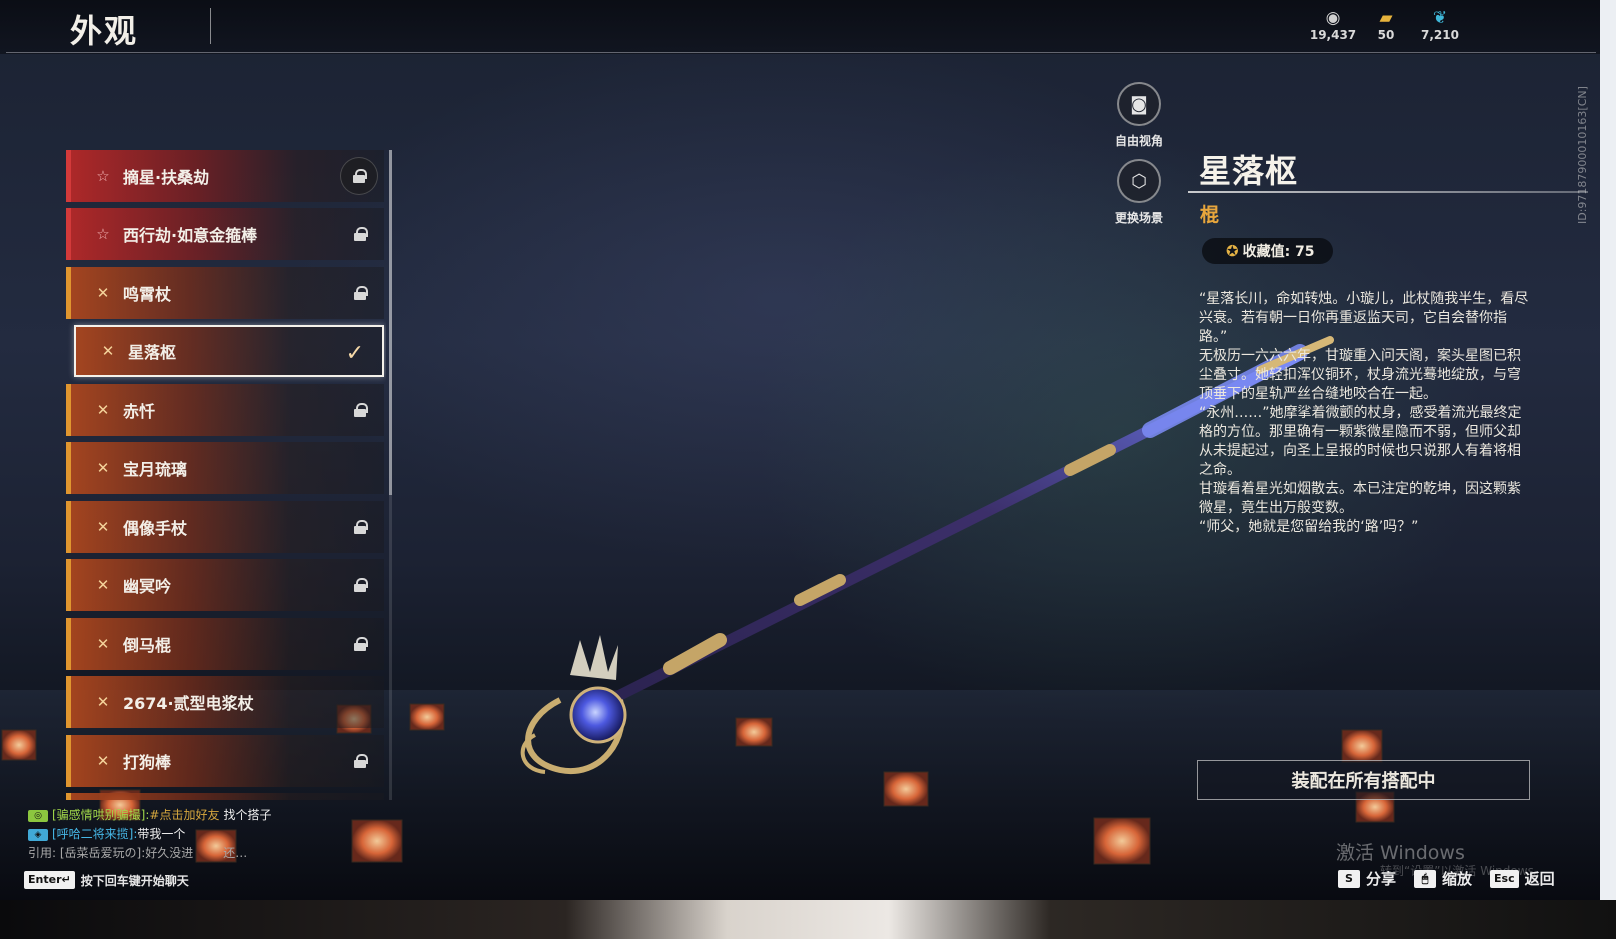 Image resolution: width=1616 pixels, height=939 pixels. Describe the element at coordinates (1333, 18) in the screenshot. I see `coin-stack-icon: ◉` at that location.